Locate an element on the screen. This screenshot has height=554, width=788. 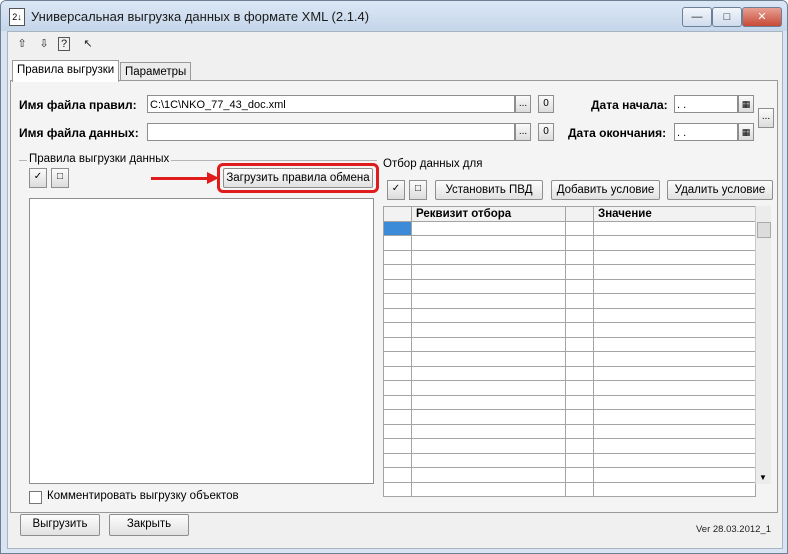
minimize-button: — is located at coordinates (697, 17).